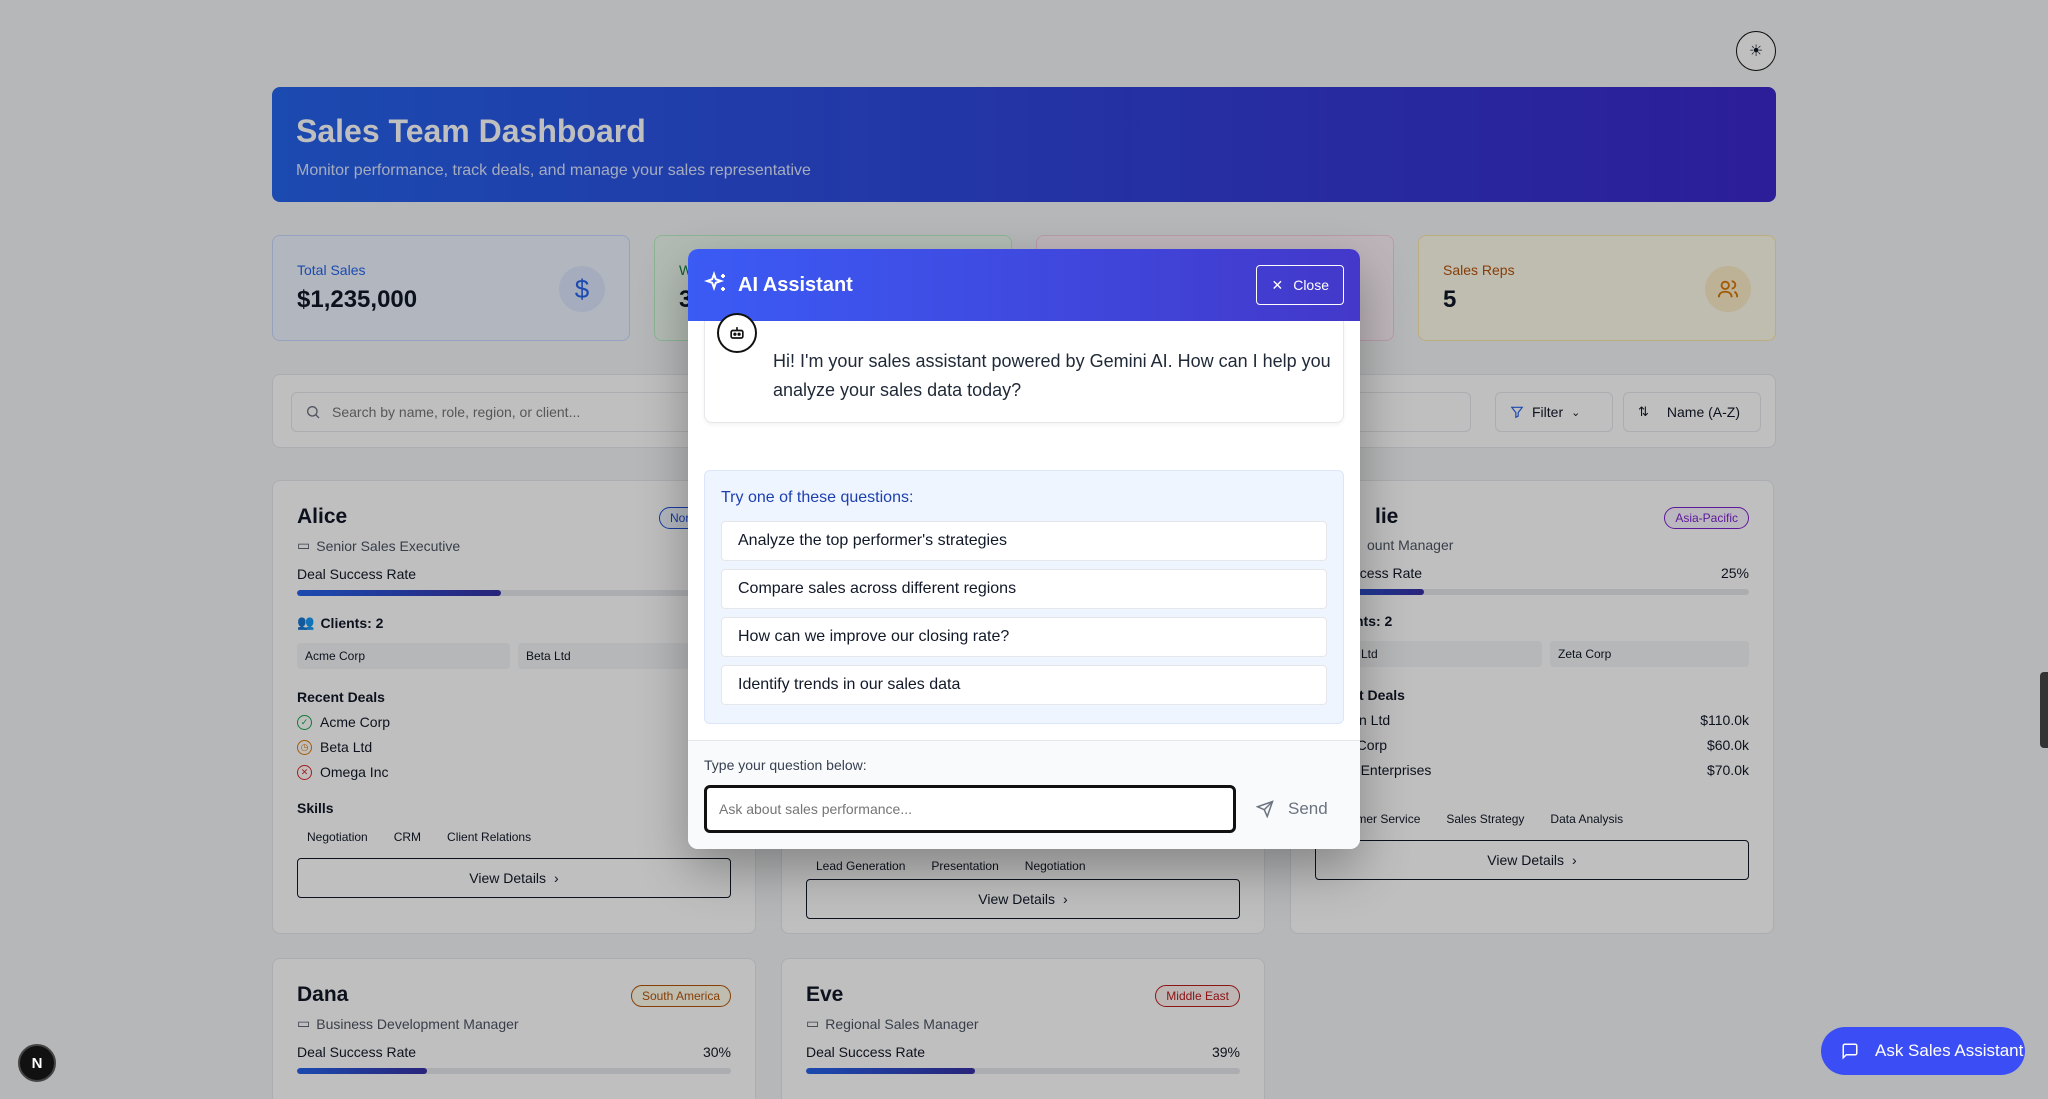 The image size is (2048, 1099). What do you see at coordinates (795, 284) in the screenshot?
I see `modal-title: AI Assistant` at bounding box center [795, 284].